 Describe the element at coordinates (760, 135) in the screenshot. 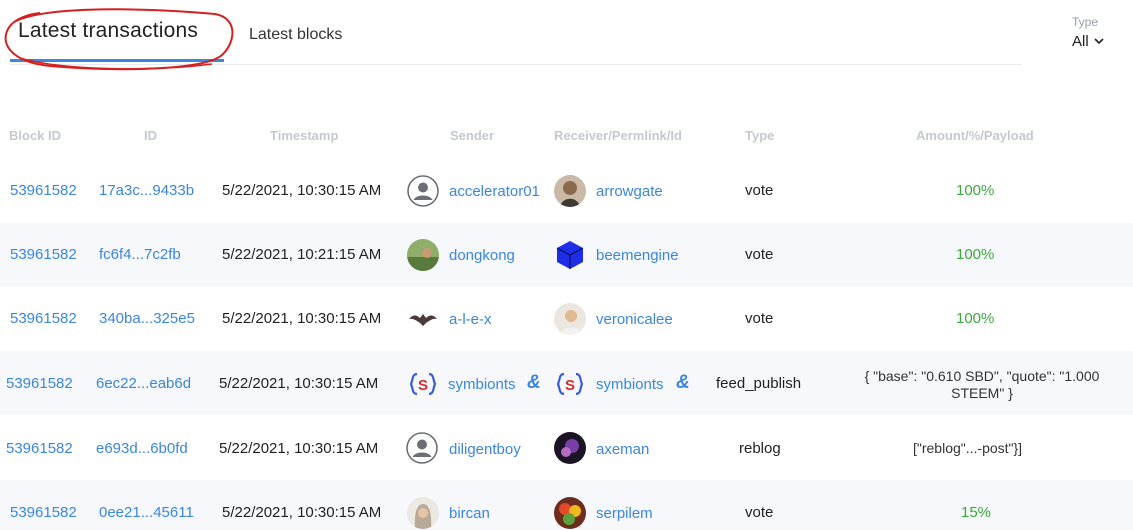

I see `column-header-type: Type` at that location.